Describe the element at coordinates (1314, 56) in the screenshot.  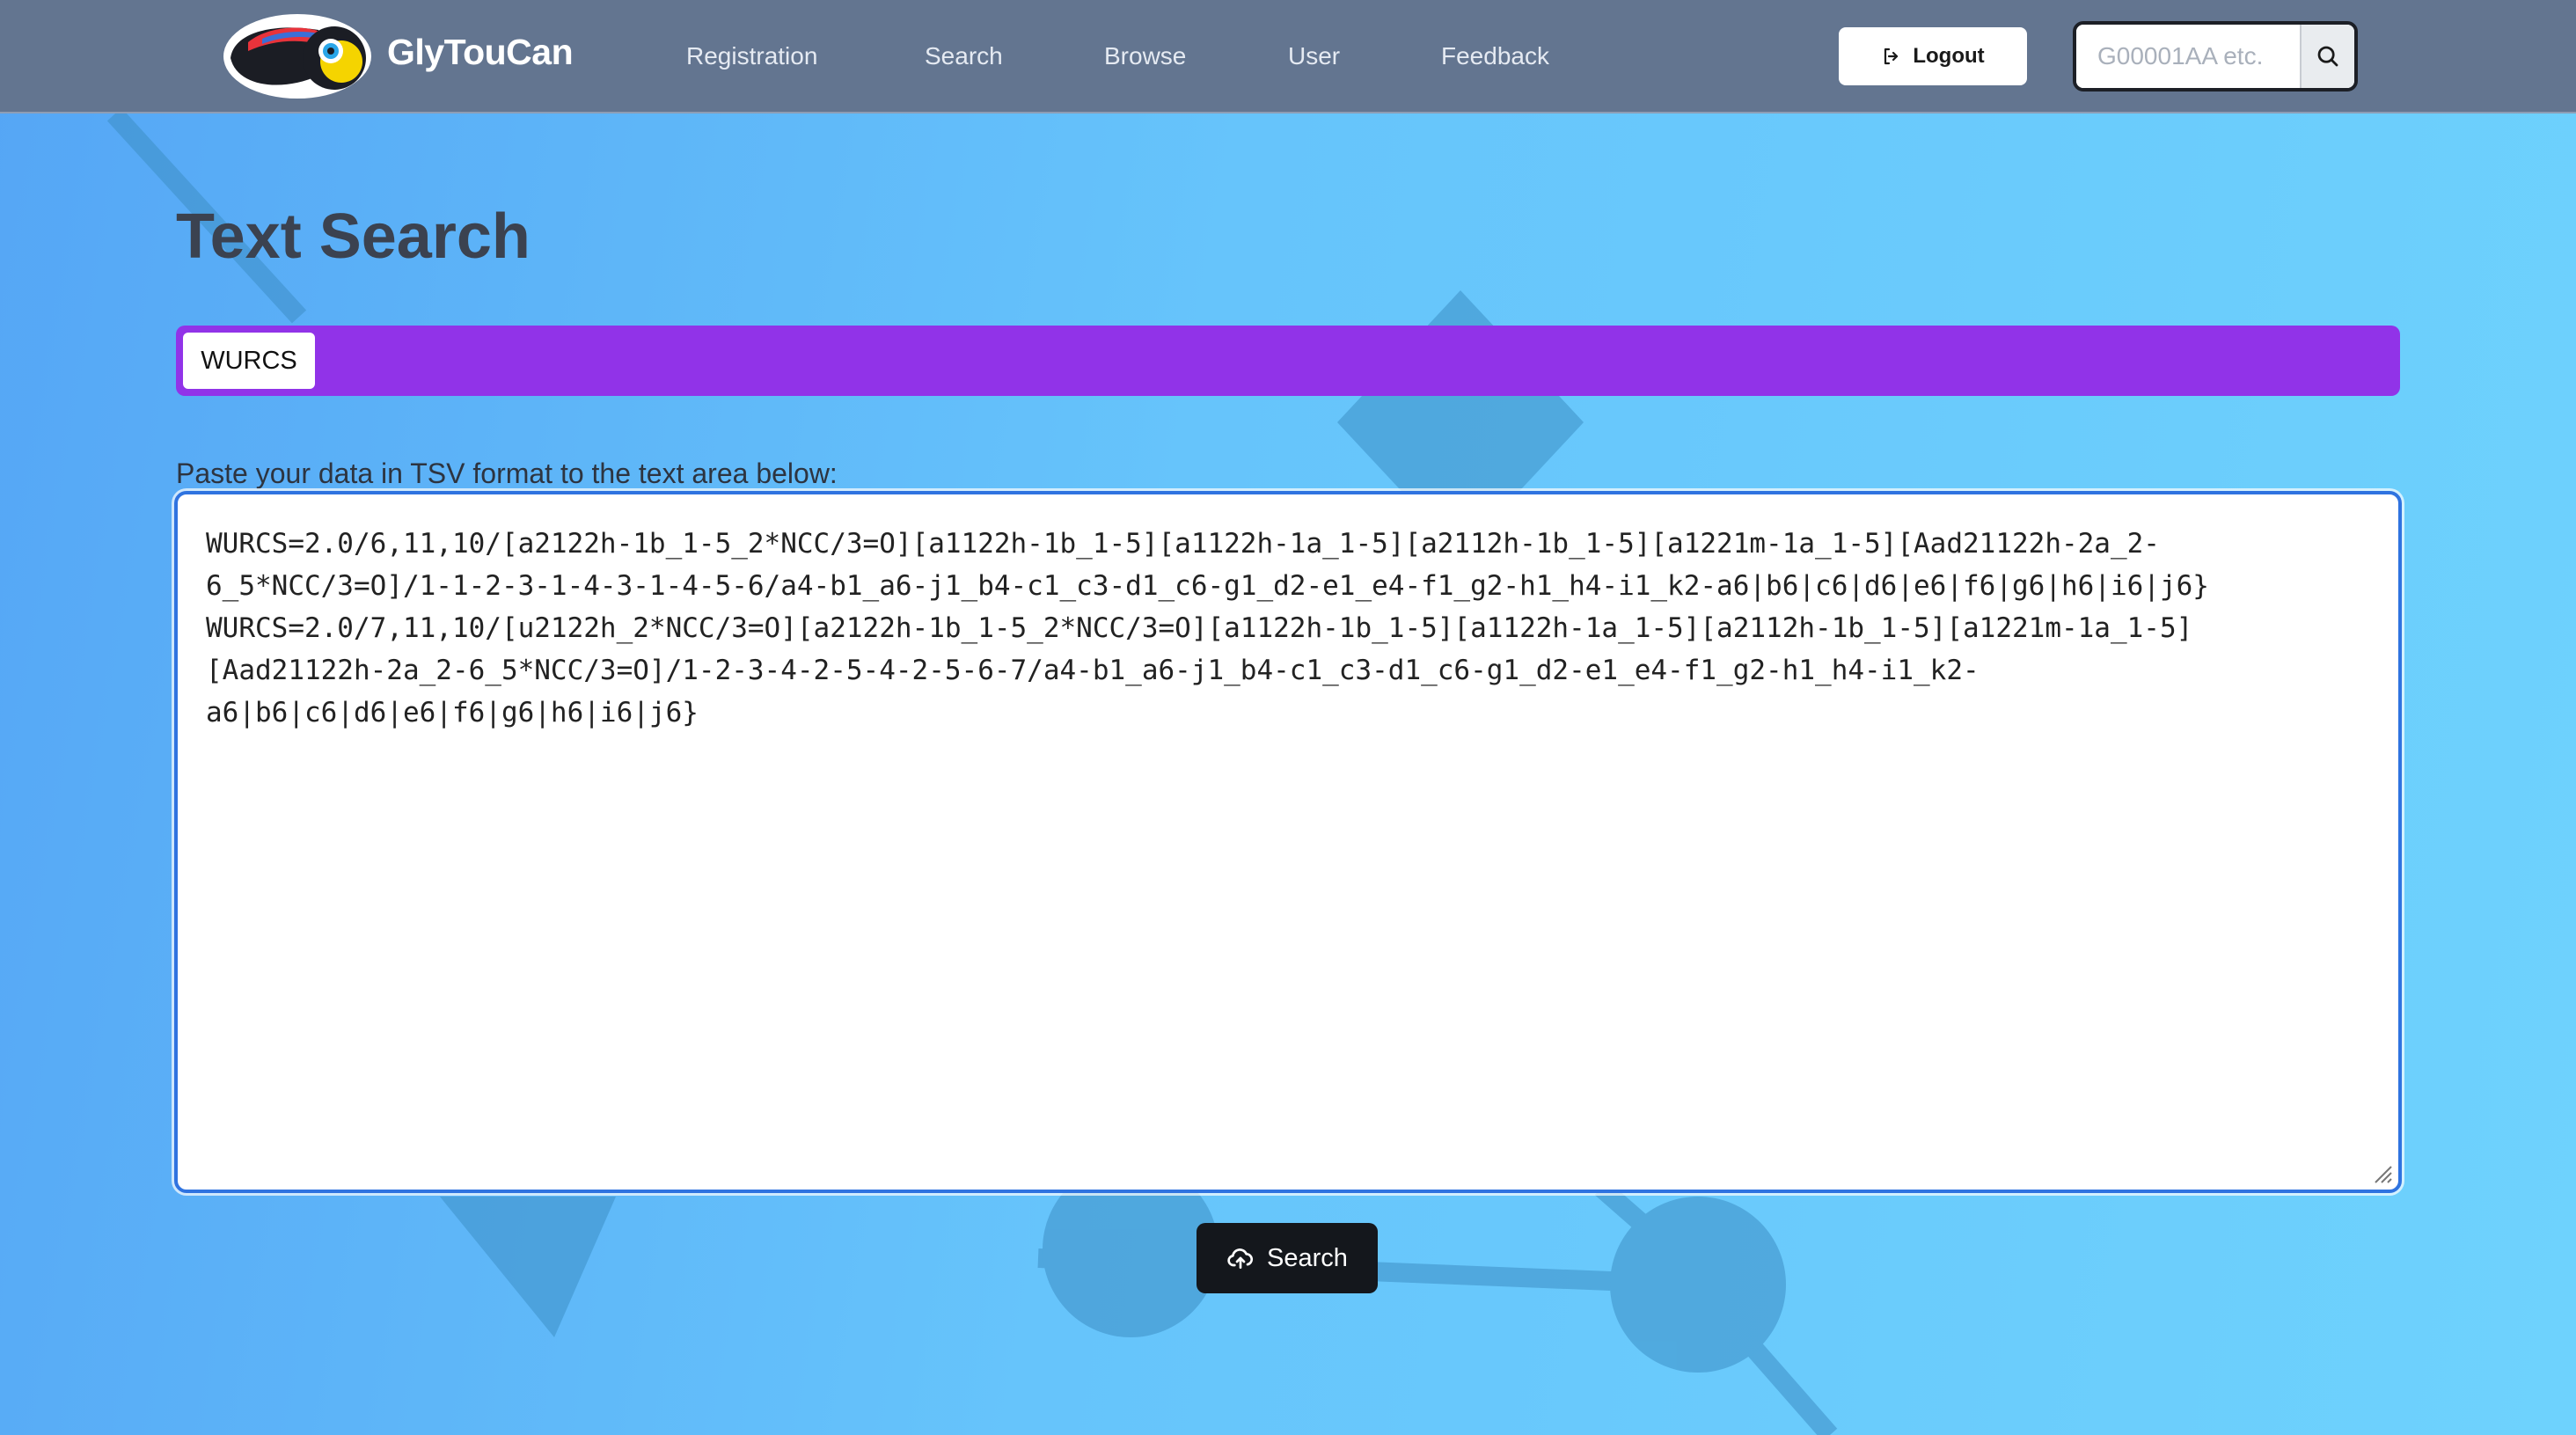
I see `nav-user: User` at that location.